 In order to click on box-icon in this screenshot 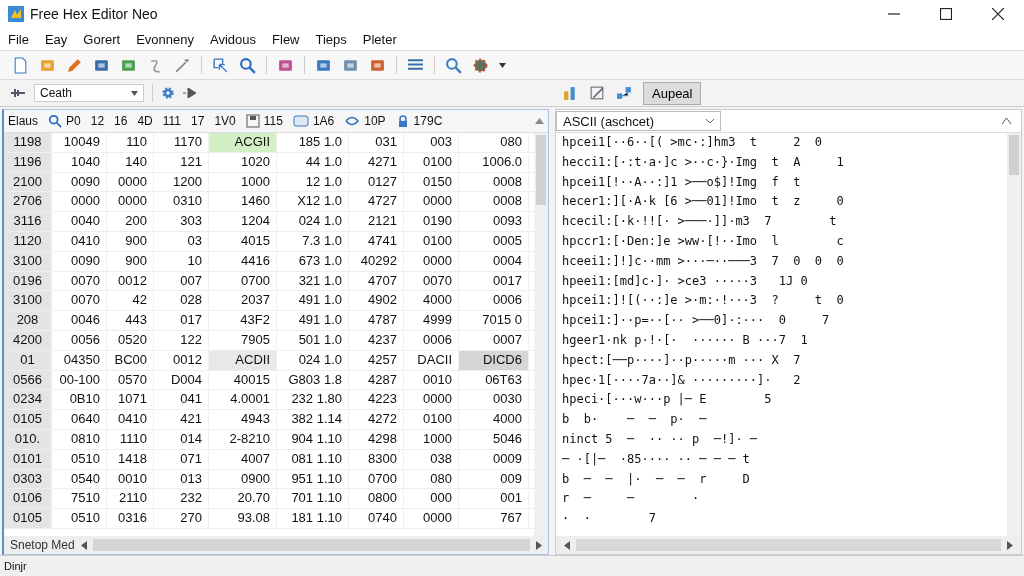, I will do `click(300, 121)`.